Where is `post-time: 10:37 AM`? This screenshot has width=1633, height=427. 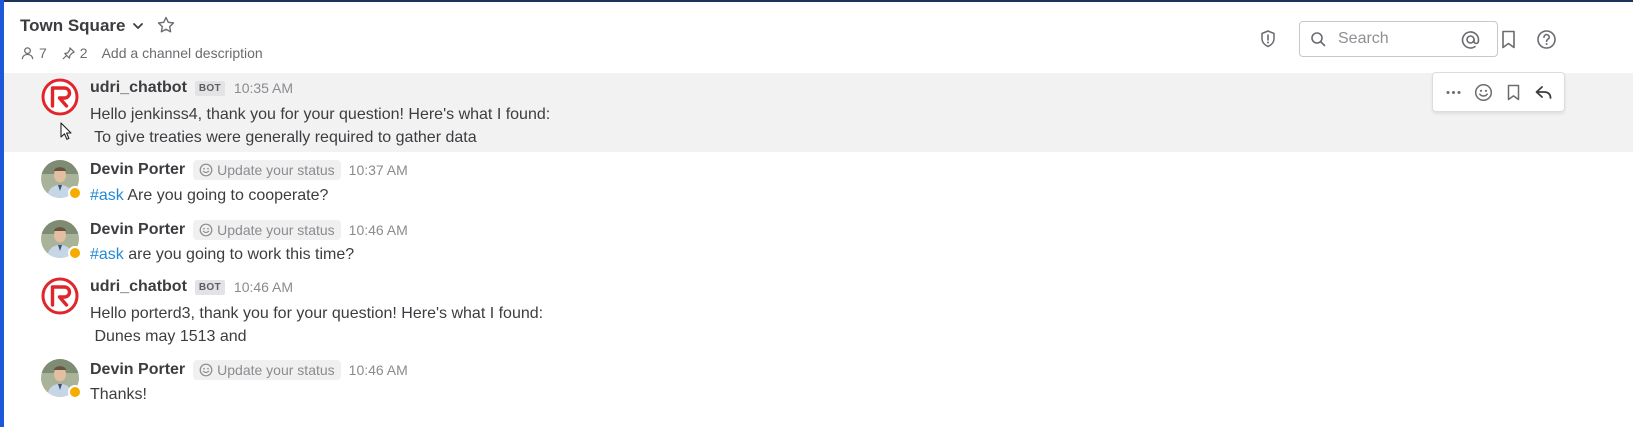
post-time: 10:37 AM is located at coordinates (378, 170).